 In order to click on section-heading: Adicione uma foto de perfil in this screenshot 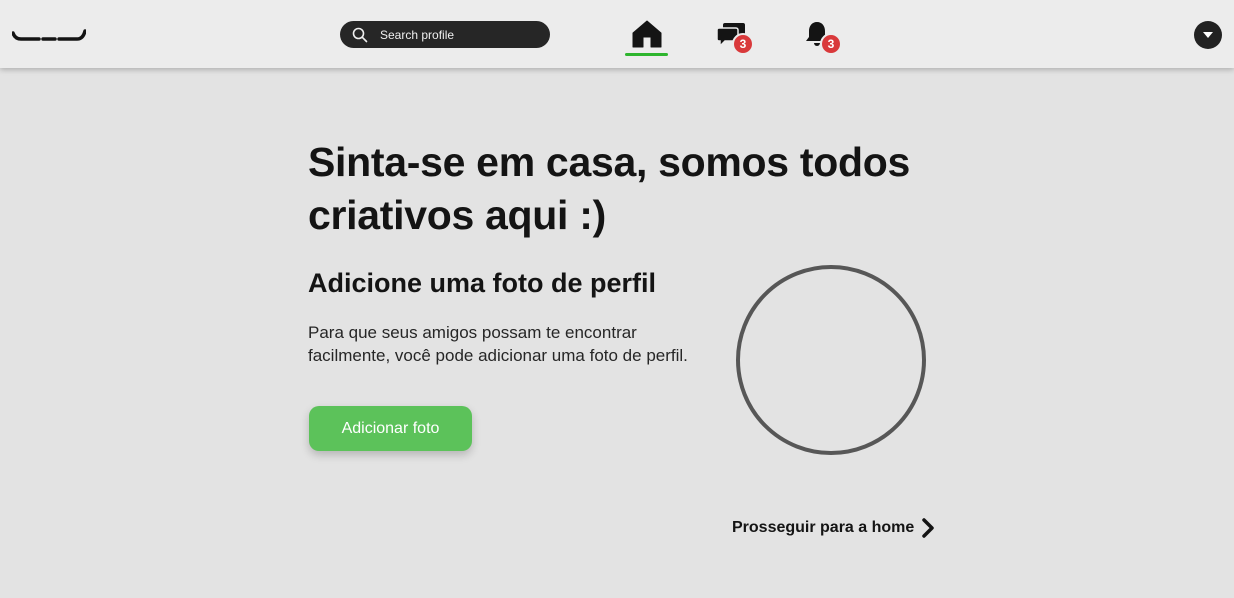, I will do `click(482, 283)`.